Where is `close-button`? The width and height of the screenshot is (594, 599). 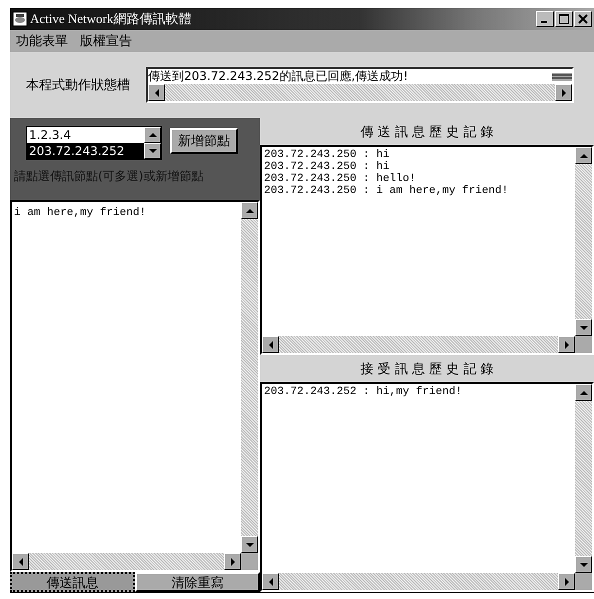
close-button is located at coordinates (583, 19).